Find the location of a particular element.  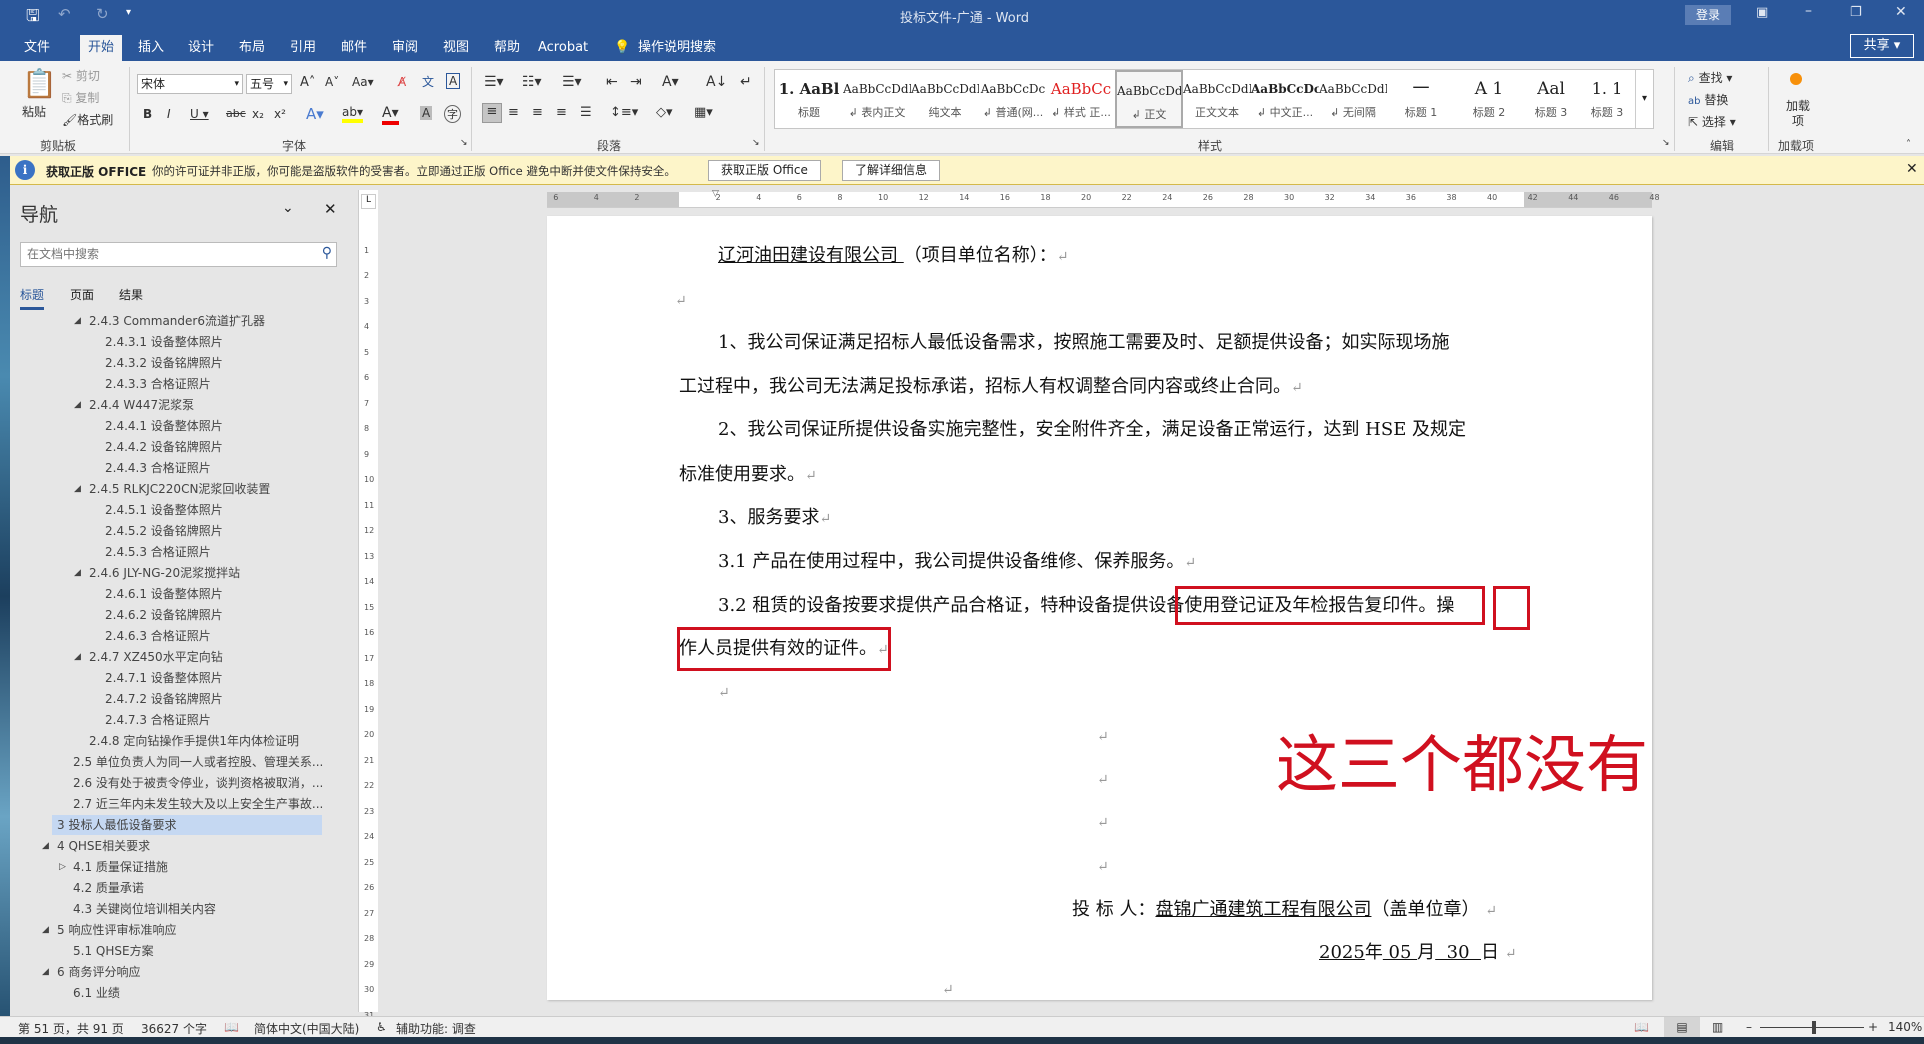

style-title: 1. AaBl 标题 is located at coordinates (809, 99).